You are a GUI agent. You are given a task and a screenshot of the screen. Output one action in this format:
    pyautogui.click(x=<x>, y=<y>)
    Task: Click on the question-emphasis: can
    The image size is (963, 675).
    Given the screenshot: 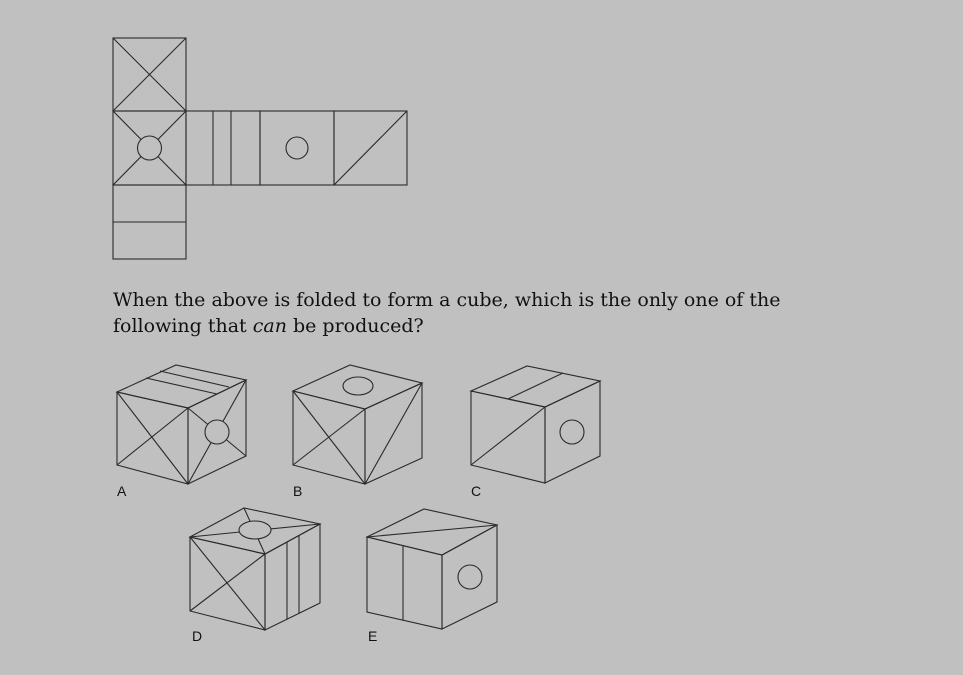 What is the action you would take?
    pyautogui.click(x=269, y=326)
    